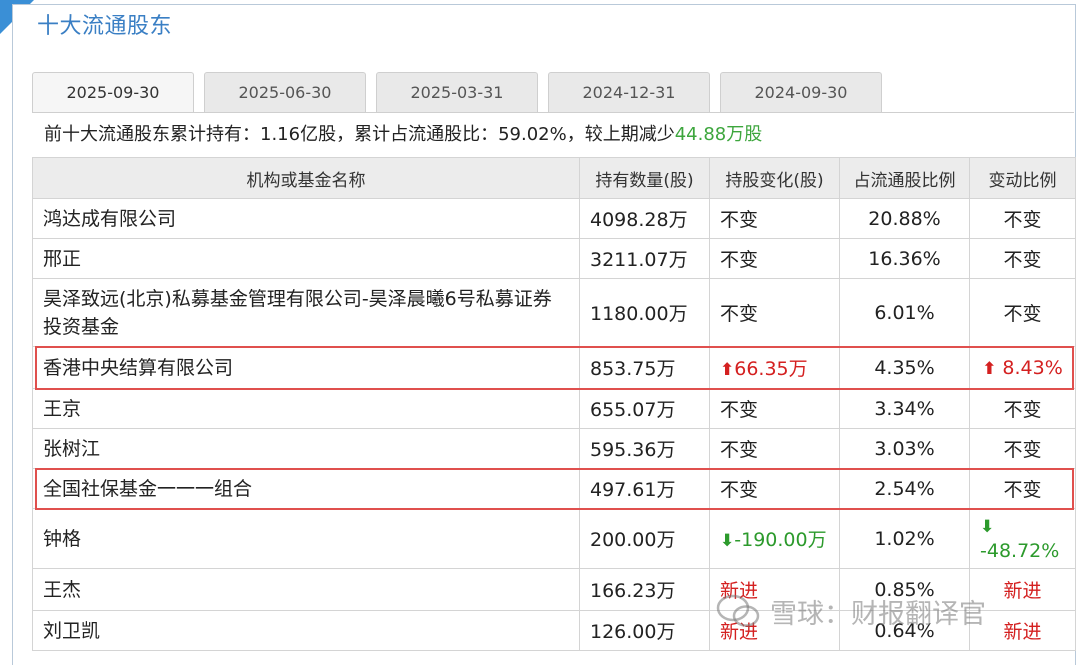  I want to click on holder-change: ⬇-190.00万, so click(774, 538).